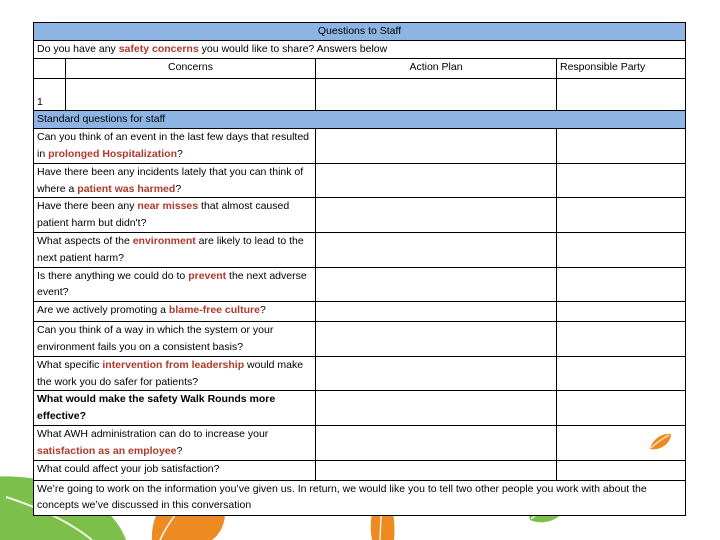 The width and height of the screenshot is (720, 540). I want to click on table-header-row: Concerns Action Plan Responsible Party, so click(360, 68).